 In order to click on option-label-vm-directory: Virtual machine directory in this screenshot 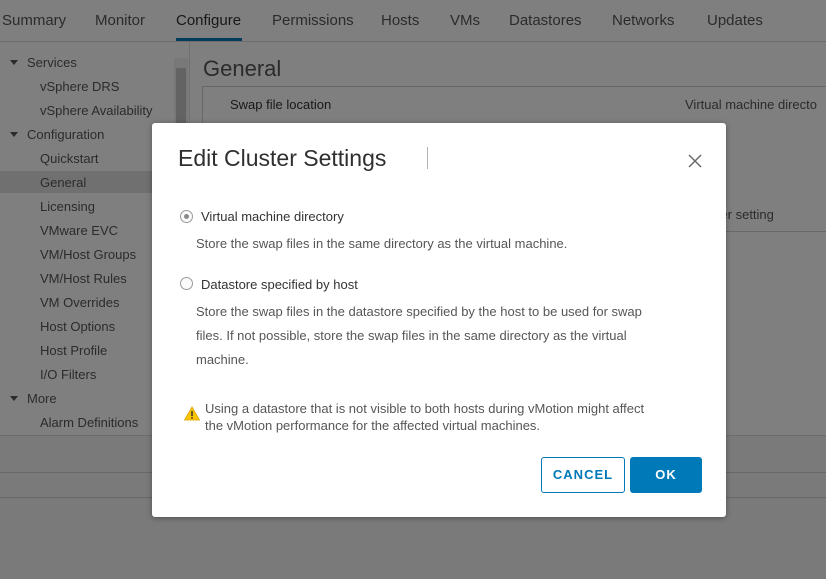, I will do `click(272, 216)`.